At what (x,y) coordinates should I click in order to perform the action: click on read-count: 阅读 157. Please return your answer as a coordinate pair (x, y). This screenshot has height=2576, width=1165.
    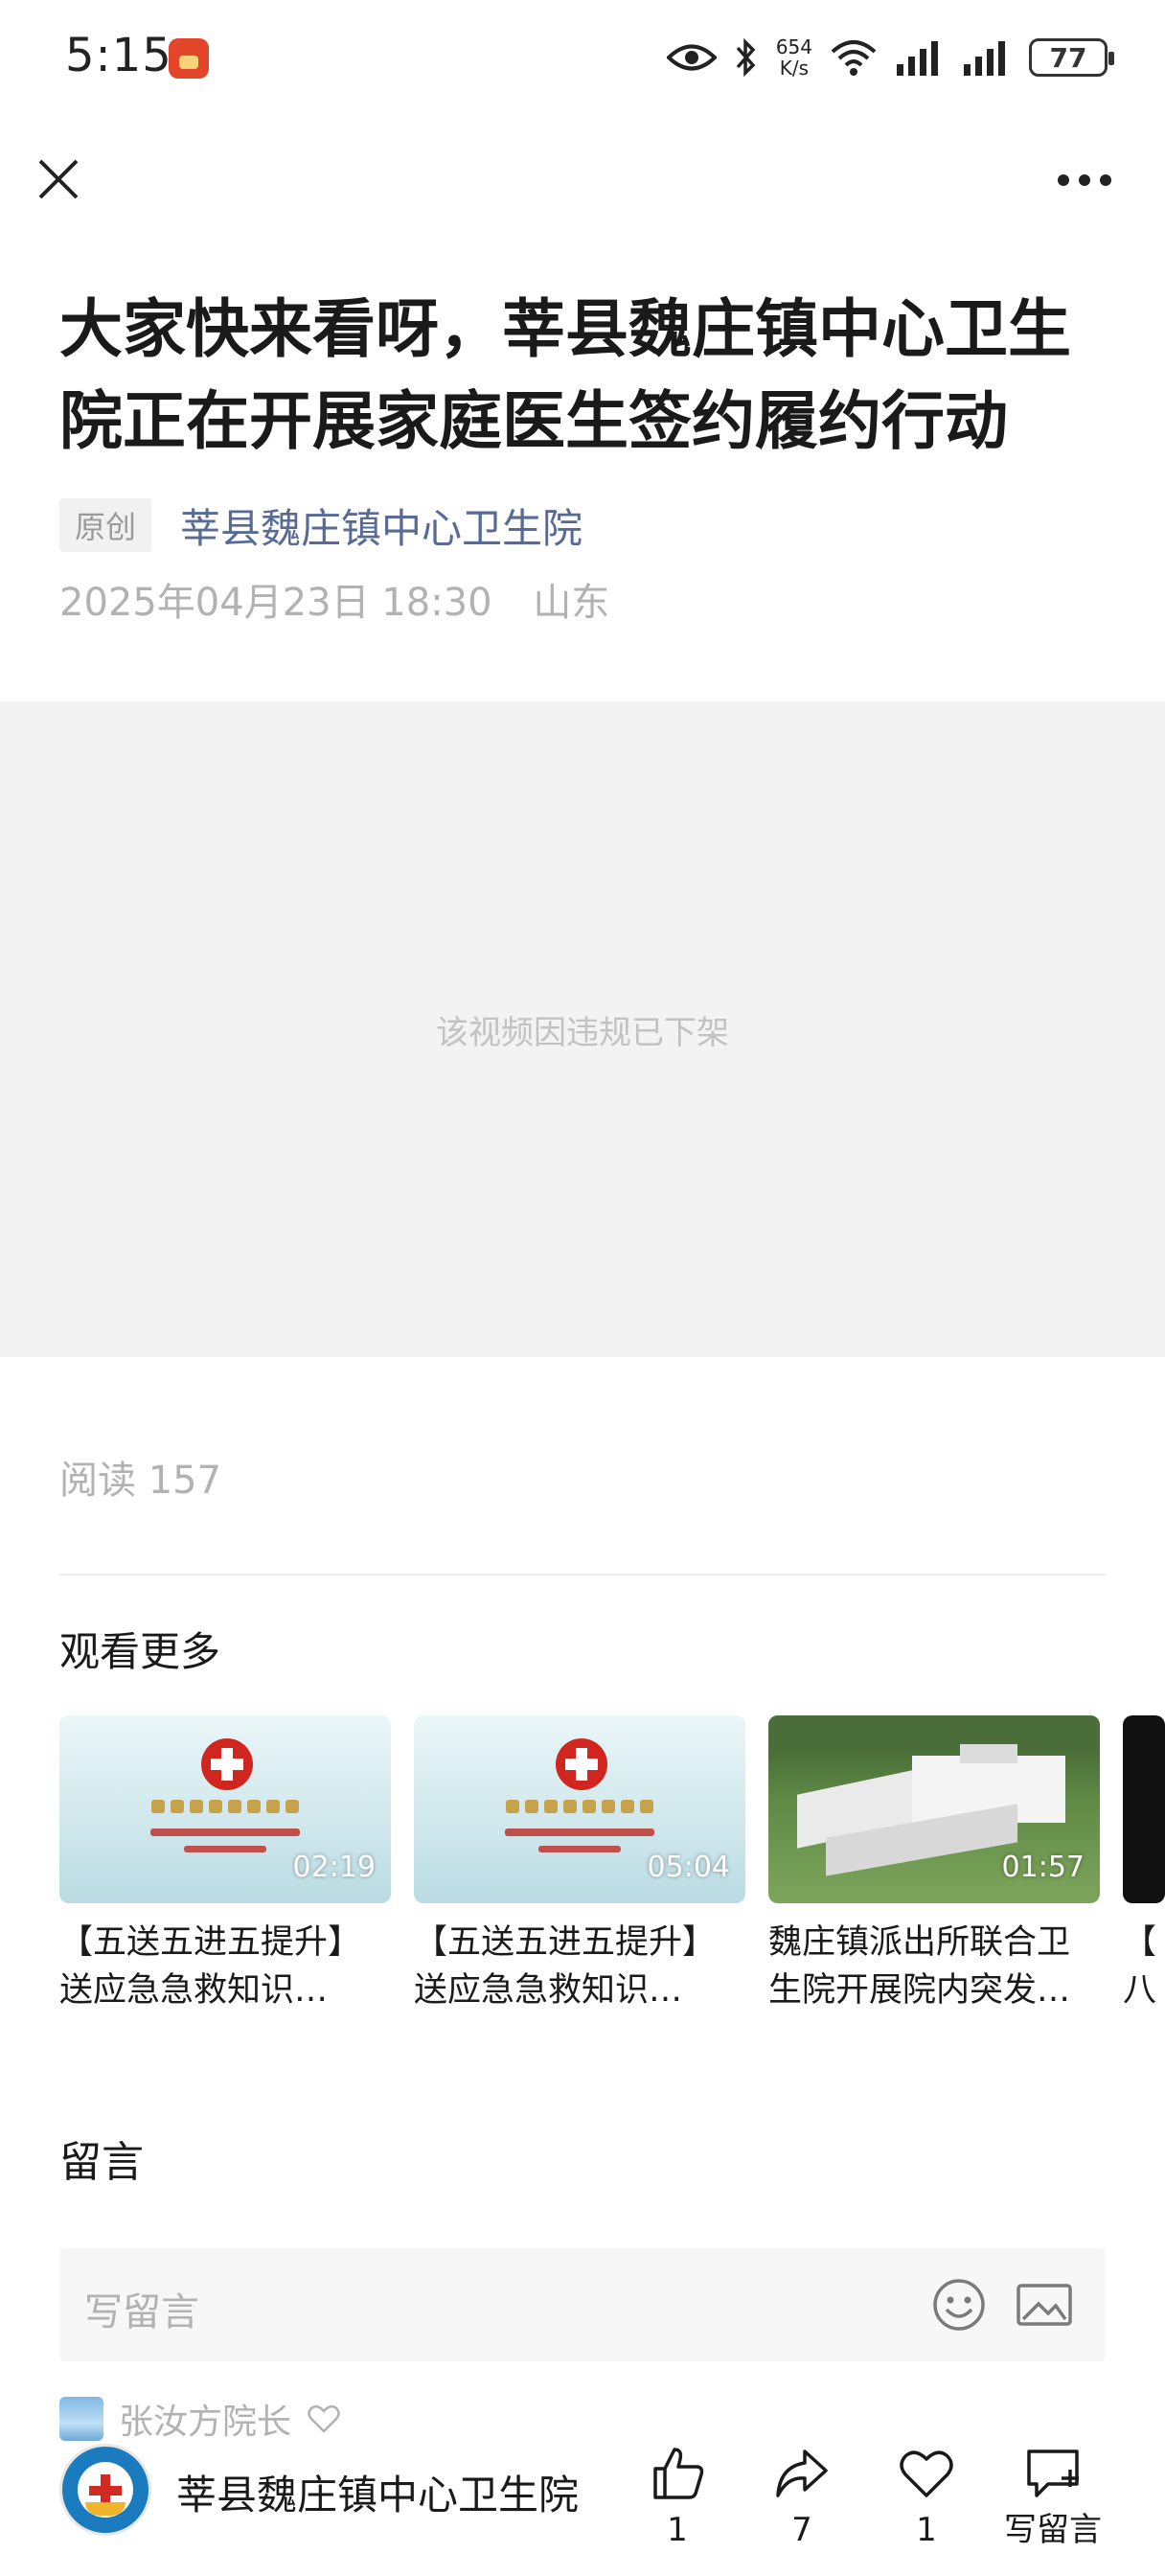
    Looking at the image, I should click on (140, 1481).